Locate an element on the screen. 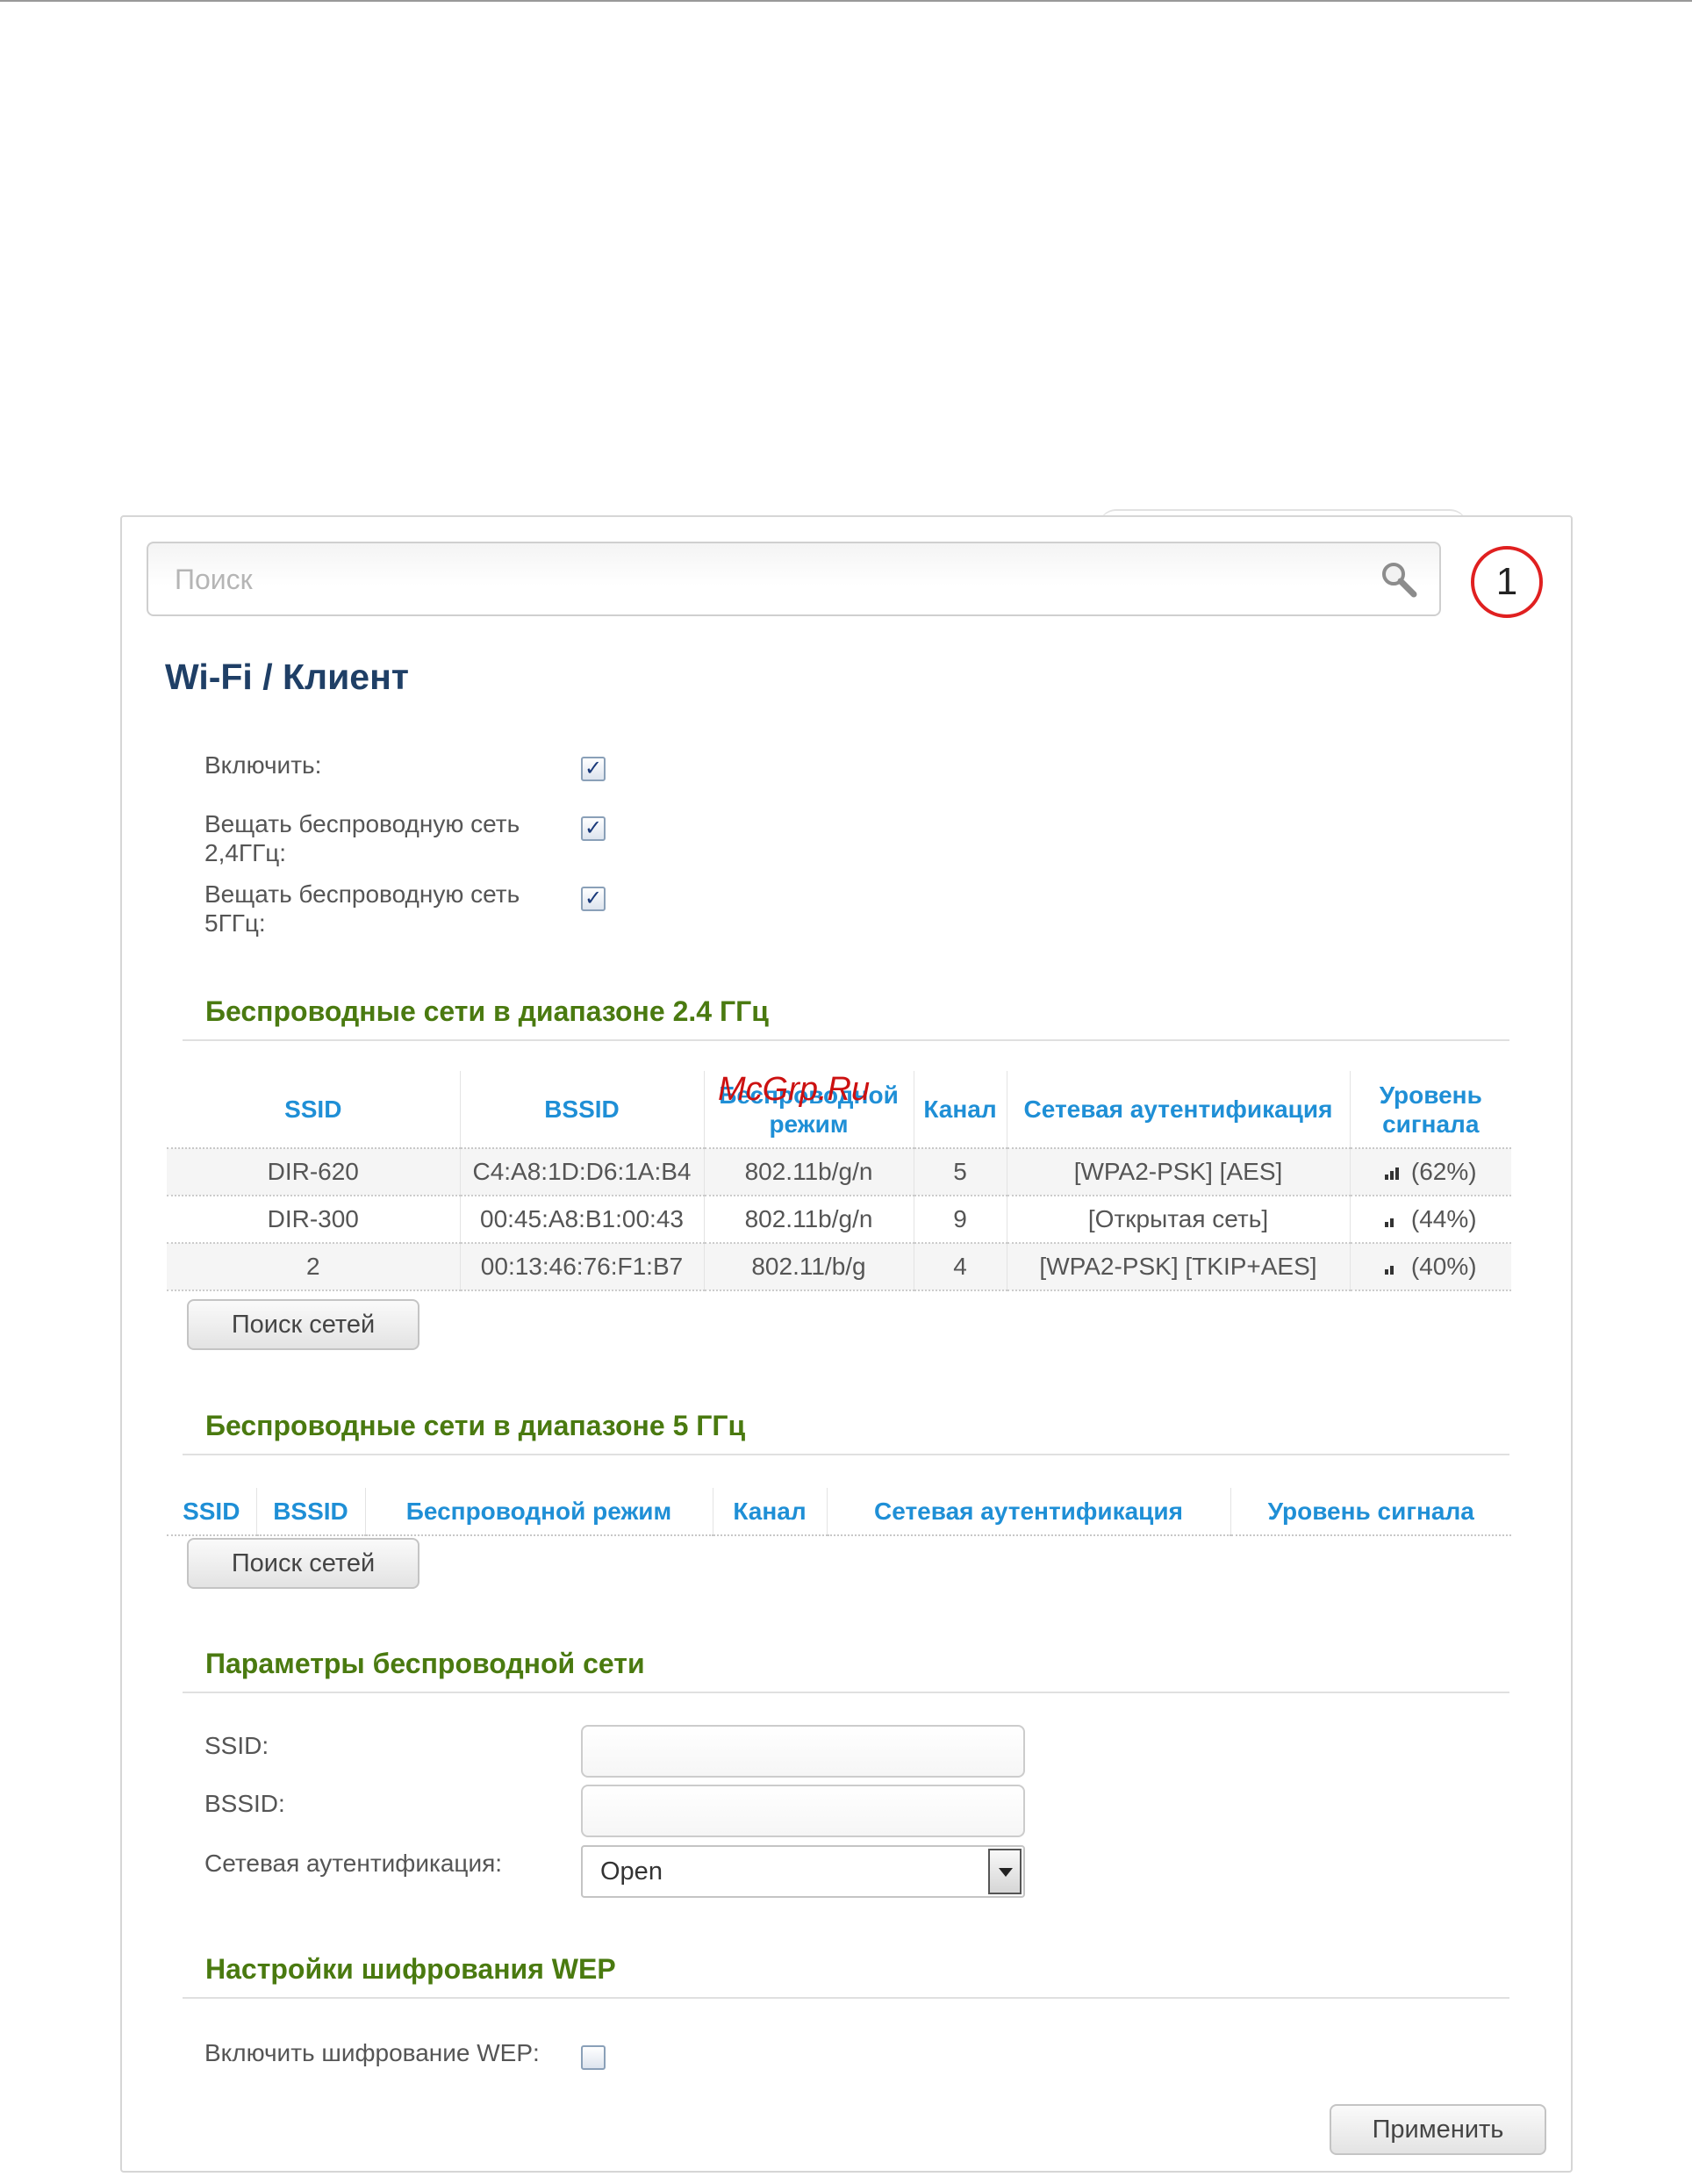 This screenshot has height=2184, width=1692. cell-signal: (40%) is located at coordinates (1430, 1267).